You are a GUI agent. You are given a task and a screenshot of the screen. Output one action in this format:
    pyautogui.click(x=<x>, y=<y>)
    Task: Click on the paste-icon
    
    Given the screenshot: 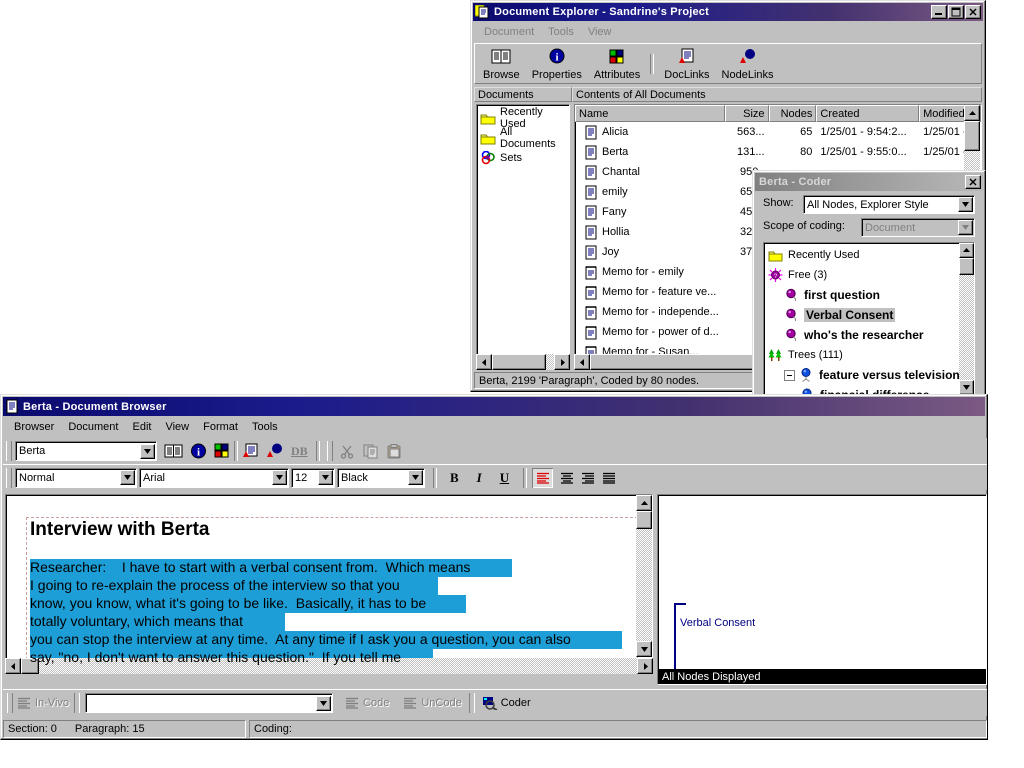 What is the action you would take?
    pyautogui.click(x=394, y=451)
    